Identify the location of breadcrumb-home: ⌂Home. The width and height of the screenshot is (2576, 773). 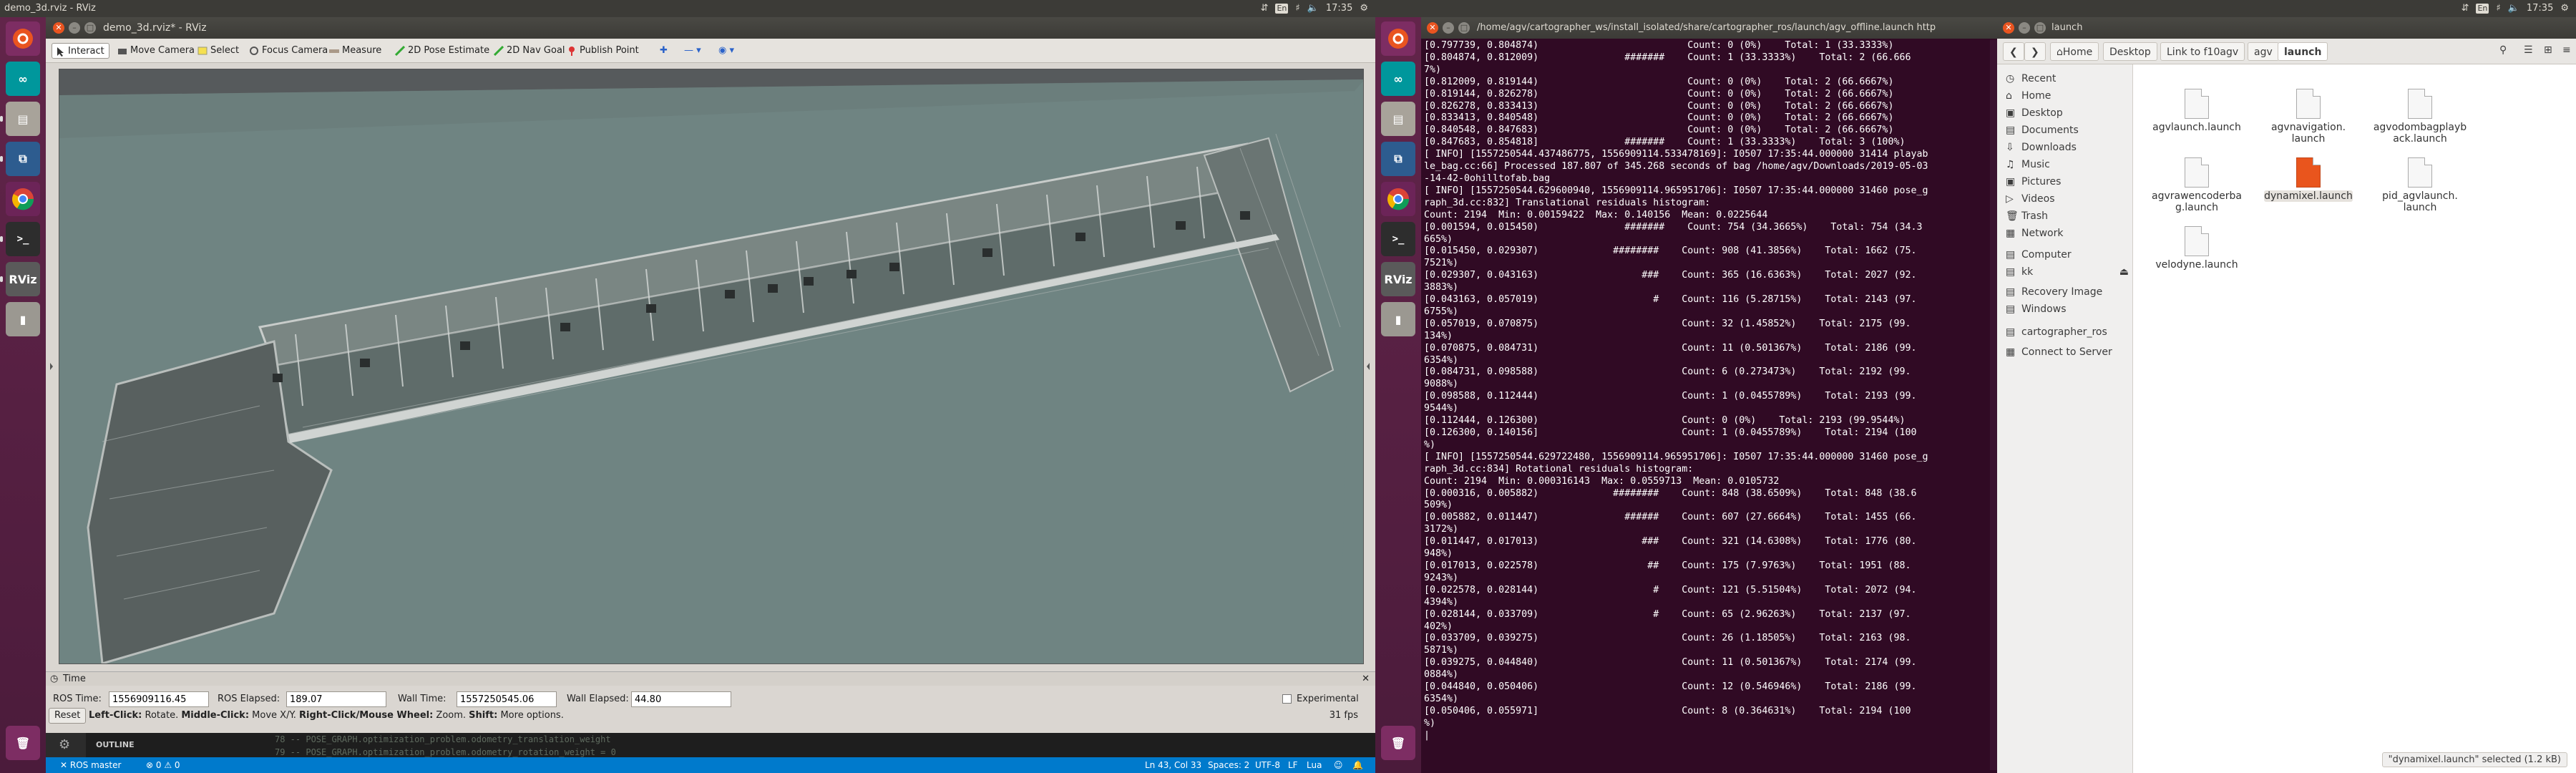
(2074, 51).